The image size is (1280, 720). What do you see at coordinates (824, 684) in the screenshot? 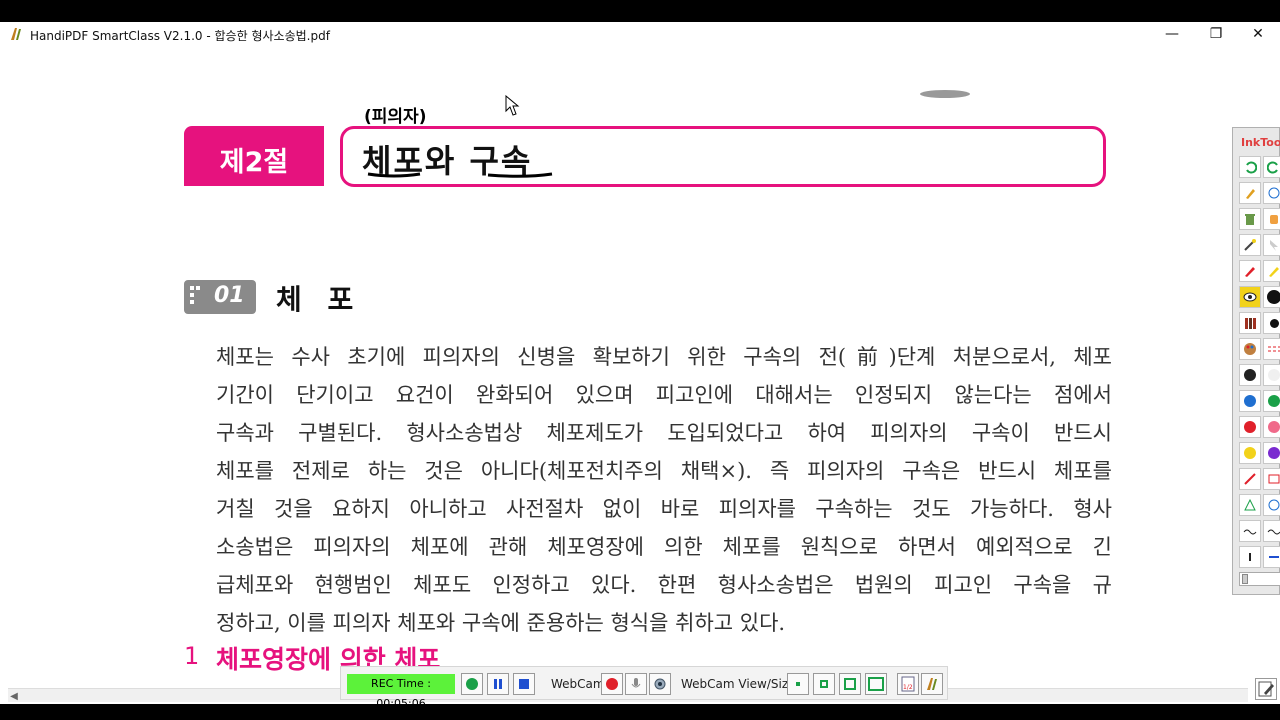
I see `webcam-size-medium-button` at bounding box center [824, 684].